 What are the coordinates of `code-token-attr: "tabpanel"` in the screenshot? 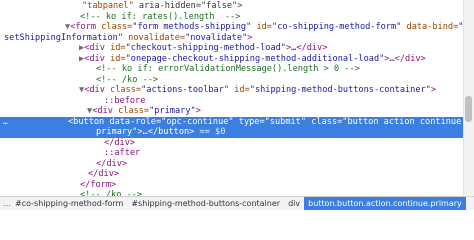 It's located at (108, 6).